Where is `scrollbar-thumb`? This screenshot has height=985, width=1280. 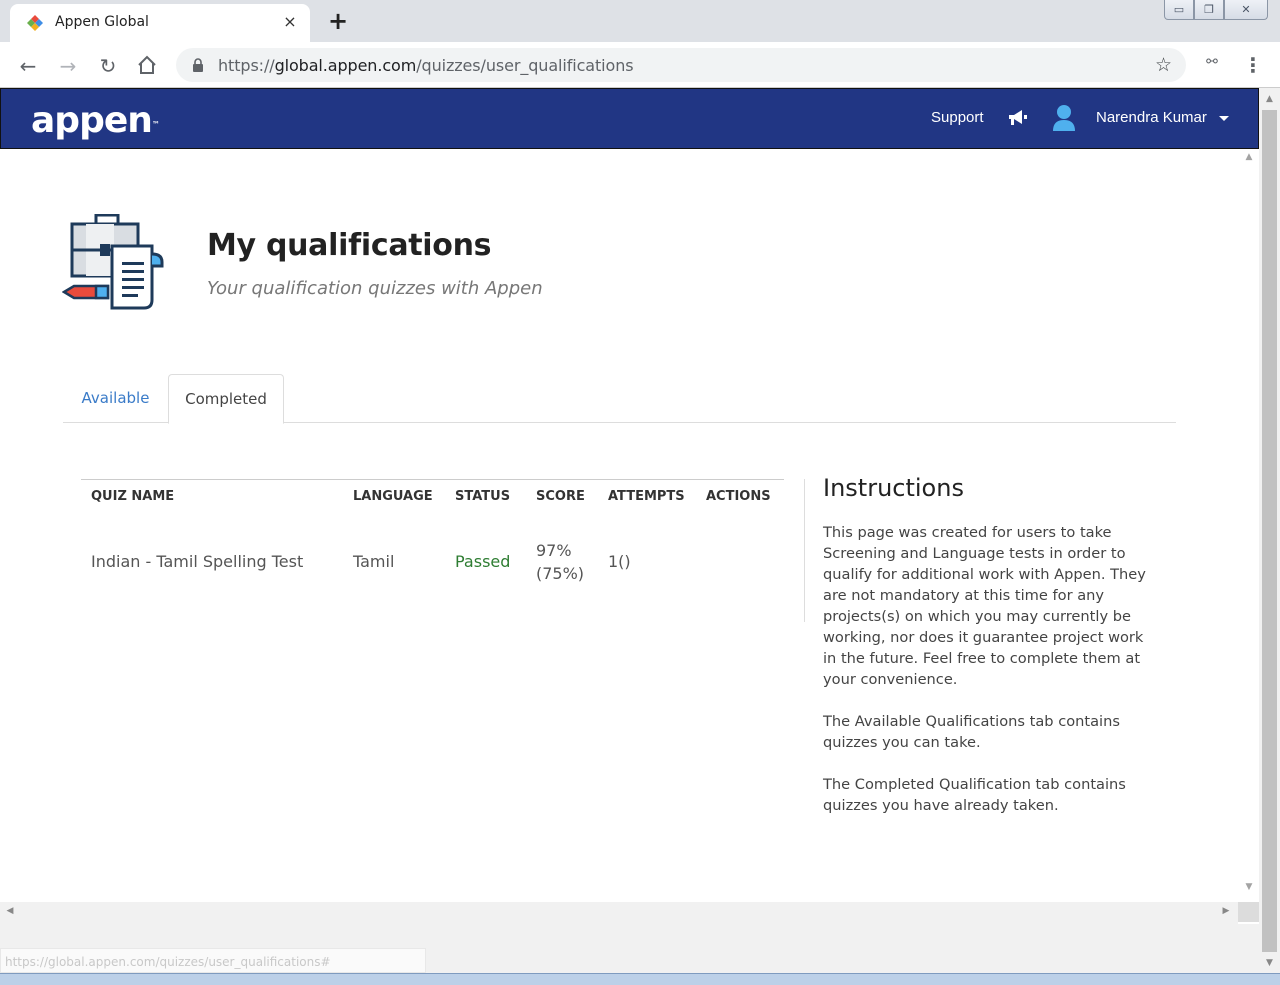
scrollbar-thumb is located at coordinates (1269, 531).